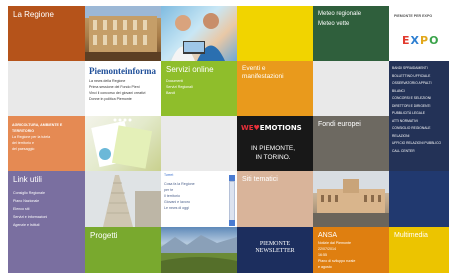 Image resolution: width=455 pixels, height=275 pixels. I want to click on quick-link: BOLLETTINO UFFICIALE, so click(420, 77).